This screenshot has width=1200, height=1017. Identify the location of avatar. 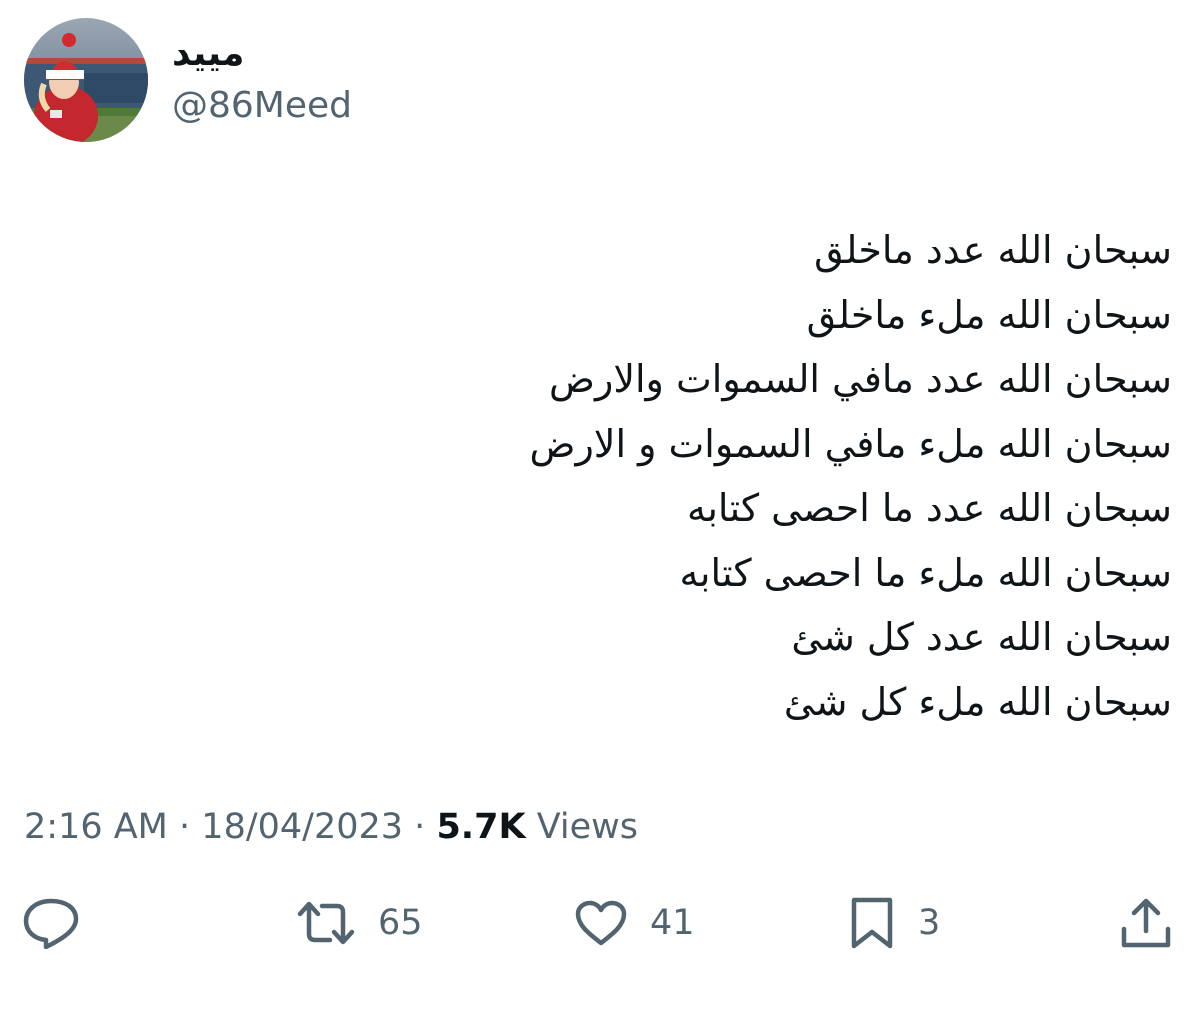
(86, 80).